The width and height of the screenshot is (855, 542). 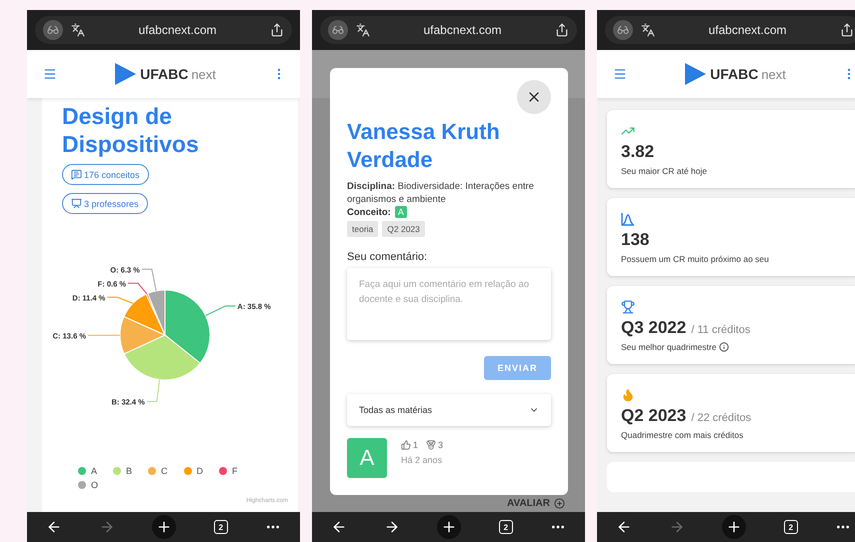 I want to click on concept-badge: A, so click(x=400, y=212).